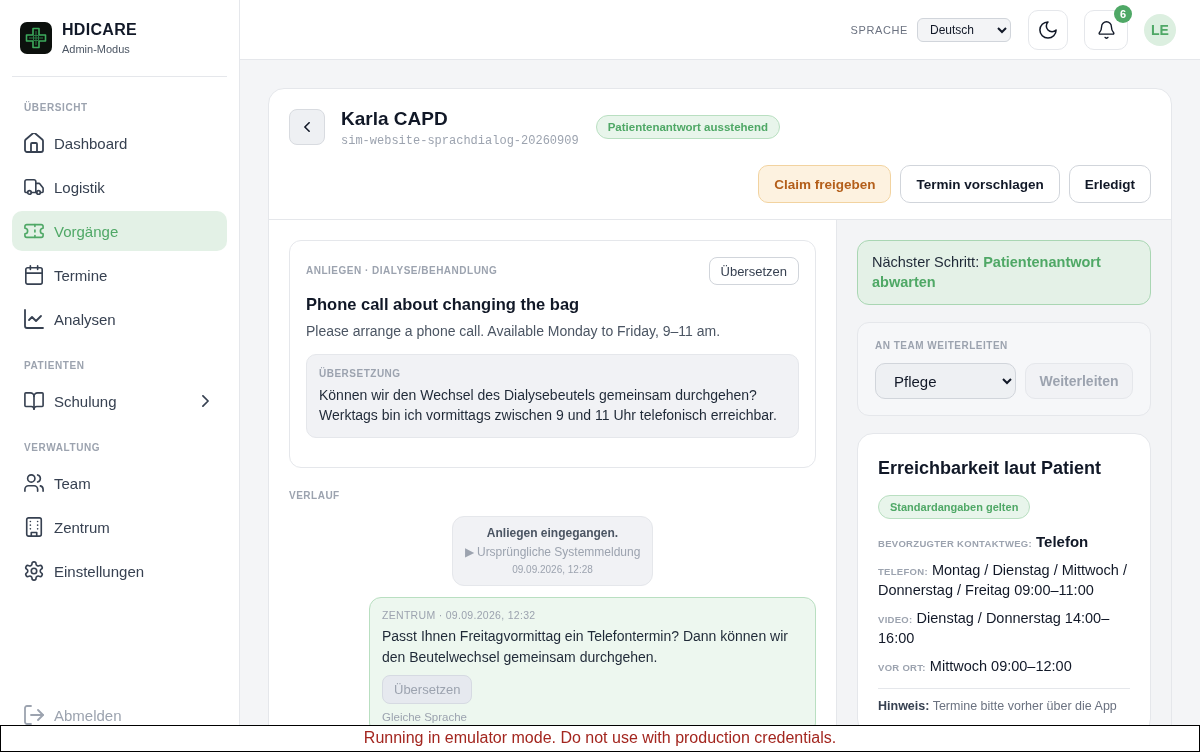 Image resolution: width=1200 pixels, height=752 pixels. Describe the element at coordinates (552, 570) in the screenshot. I see `event-time: 09.09.2026, 12:28` at that location.